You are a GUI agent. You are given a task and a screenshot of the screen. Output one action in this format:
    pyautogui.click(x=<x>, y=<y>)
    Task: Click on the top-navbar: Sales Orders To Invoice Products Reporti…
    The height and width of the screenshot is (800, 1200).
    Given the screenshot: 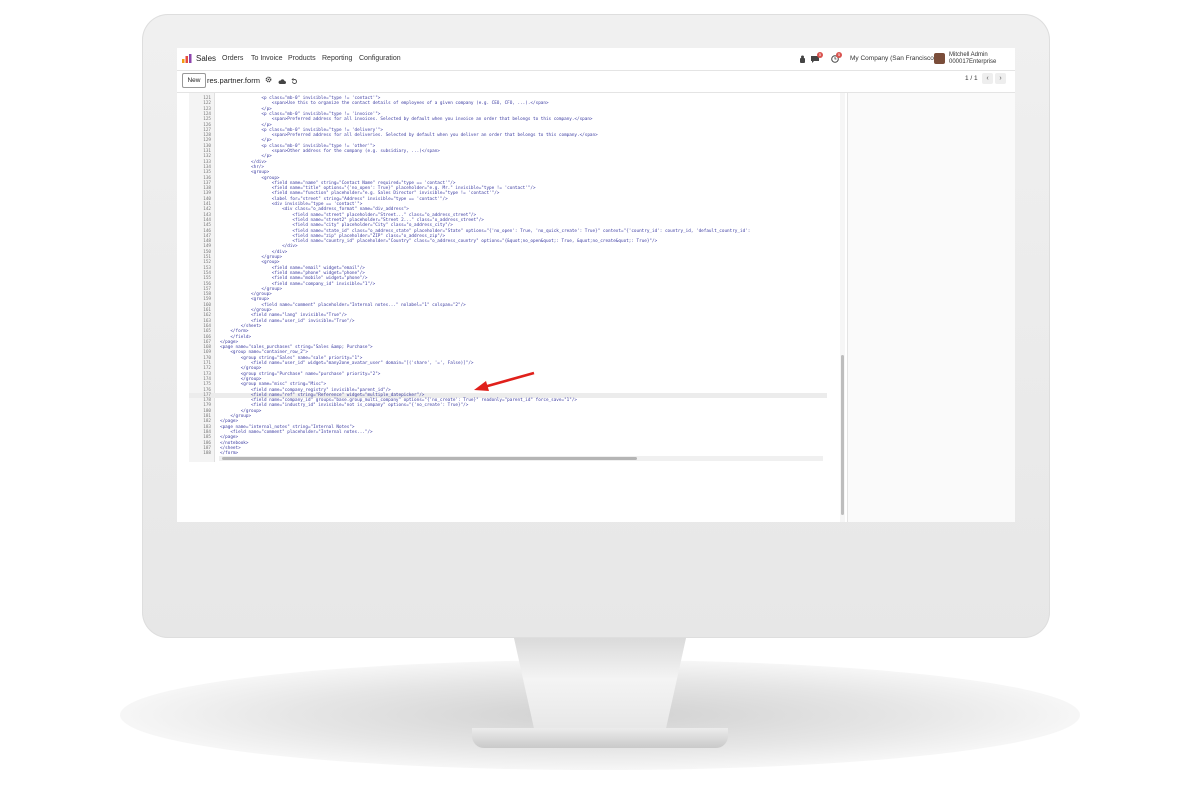 What is the action you would take?
    pyautogui.click(x=596, y=59)
    